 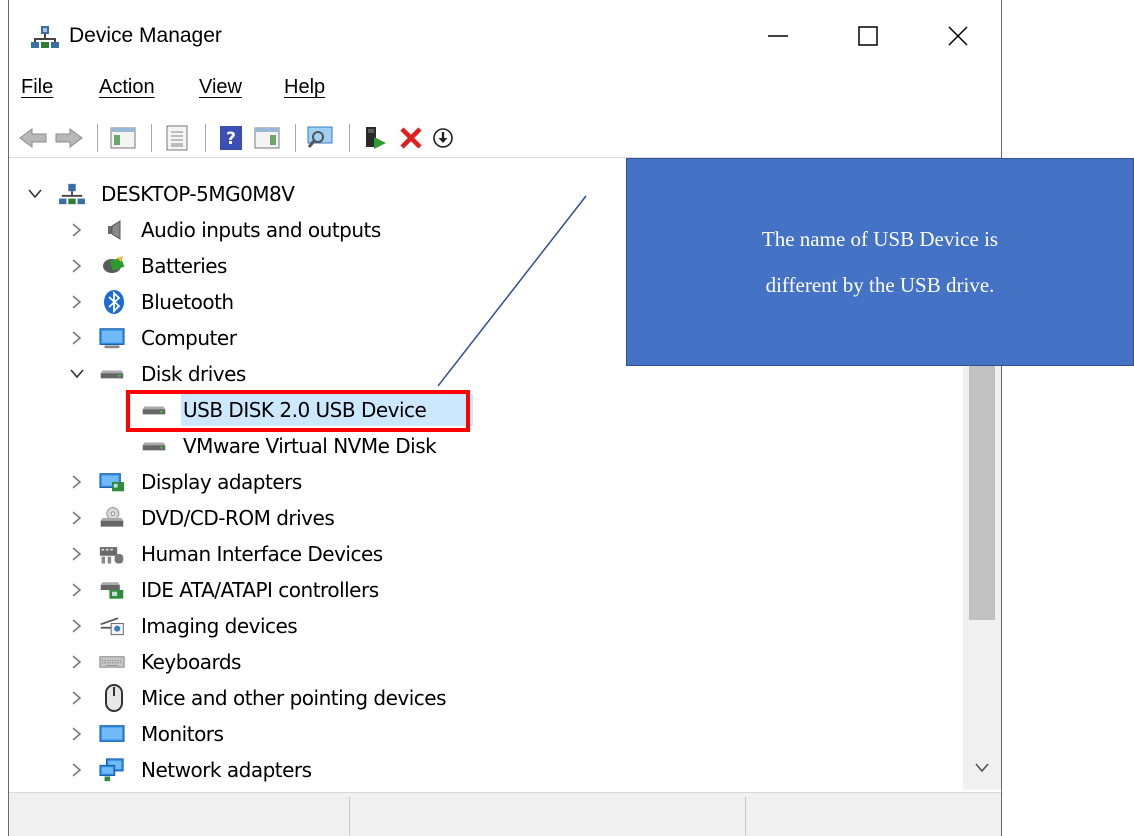 What do you see at coordinates (72, 194) in the screenshot?
I see `computer-network-icon` at bounding box center [72, 194].